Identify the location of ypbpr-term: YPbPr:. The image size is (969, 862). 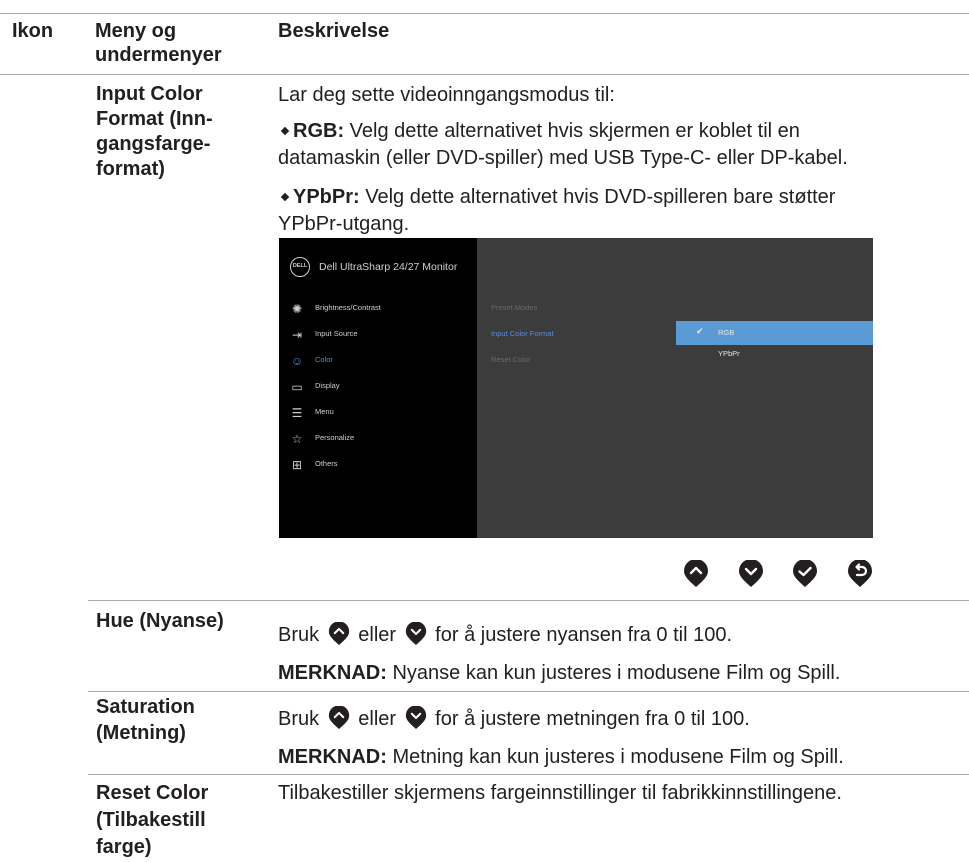
(326, 197).